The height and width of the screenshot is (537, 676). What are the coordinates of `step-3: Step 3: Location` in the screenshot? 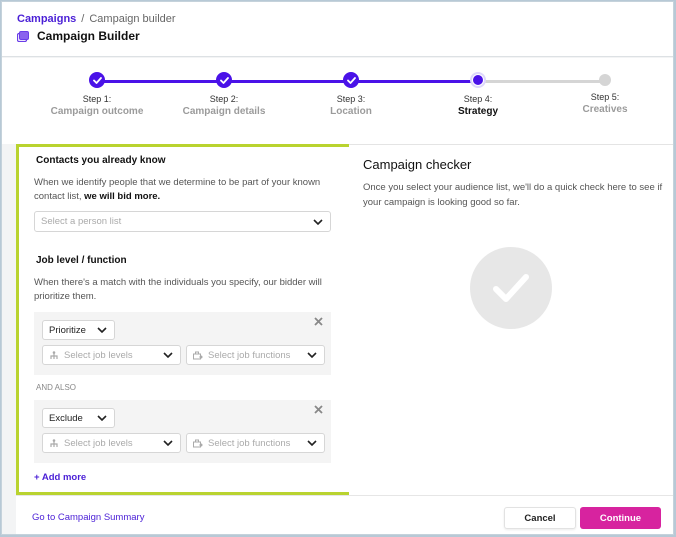 It's located at (351, 94).